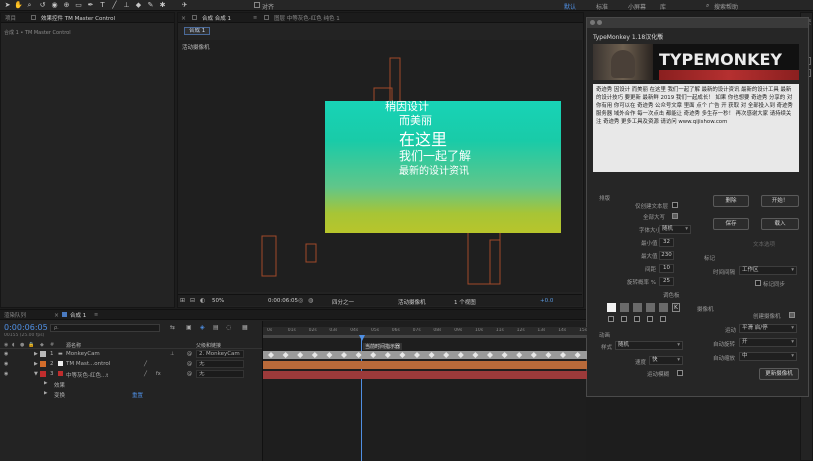 The height and width of the screenshot is (461, 813). I want to click on color-swatch-white, so click(611, 307).